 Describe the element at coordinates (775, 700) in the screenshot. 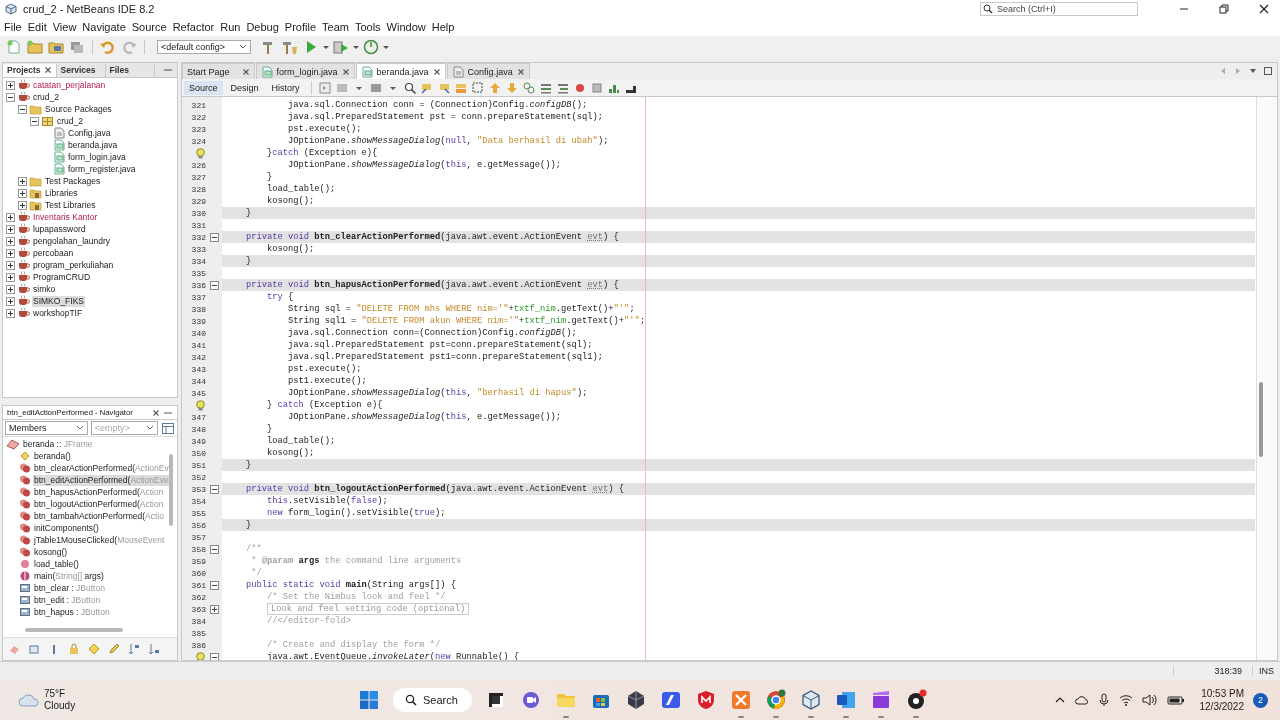

I see `browser-icon` at that location.